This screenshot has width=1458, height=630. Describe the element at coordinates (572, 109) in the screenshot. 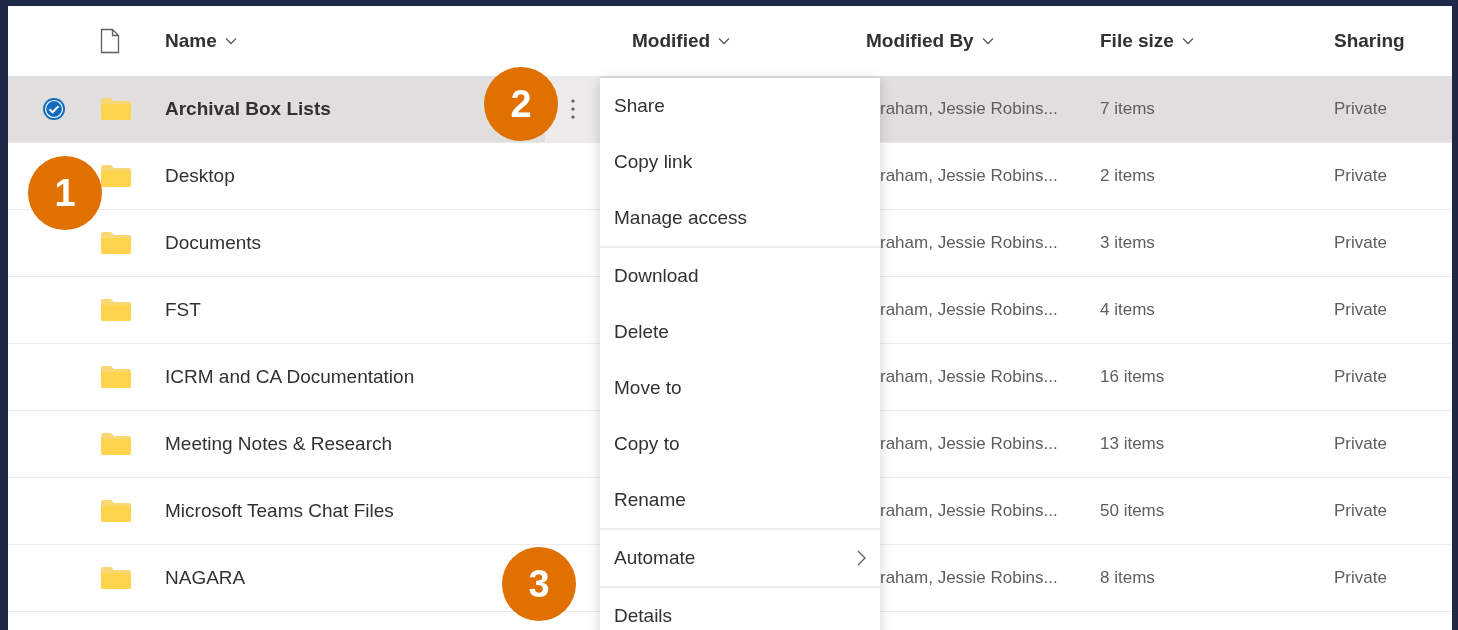

I see `more-icon` at that location.